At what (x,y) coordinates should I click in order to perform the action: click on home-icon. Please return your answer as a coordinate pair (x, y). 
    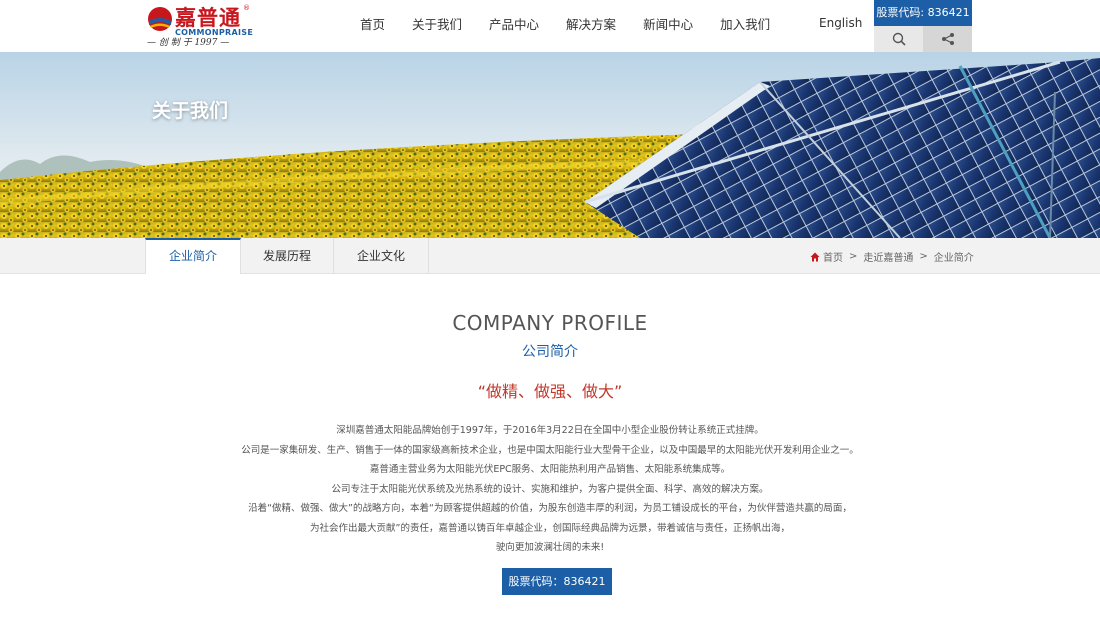
    Looking at the image, I should click on (815, 256).